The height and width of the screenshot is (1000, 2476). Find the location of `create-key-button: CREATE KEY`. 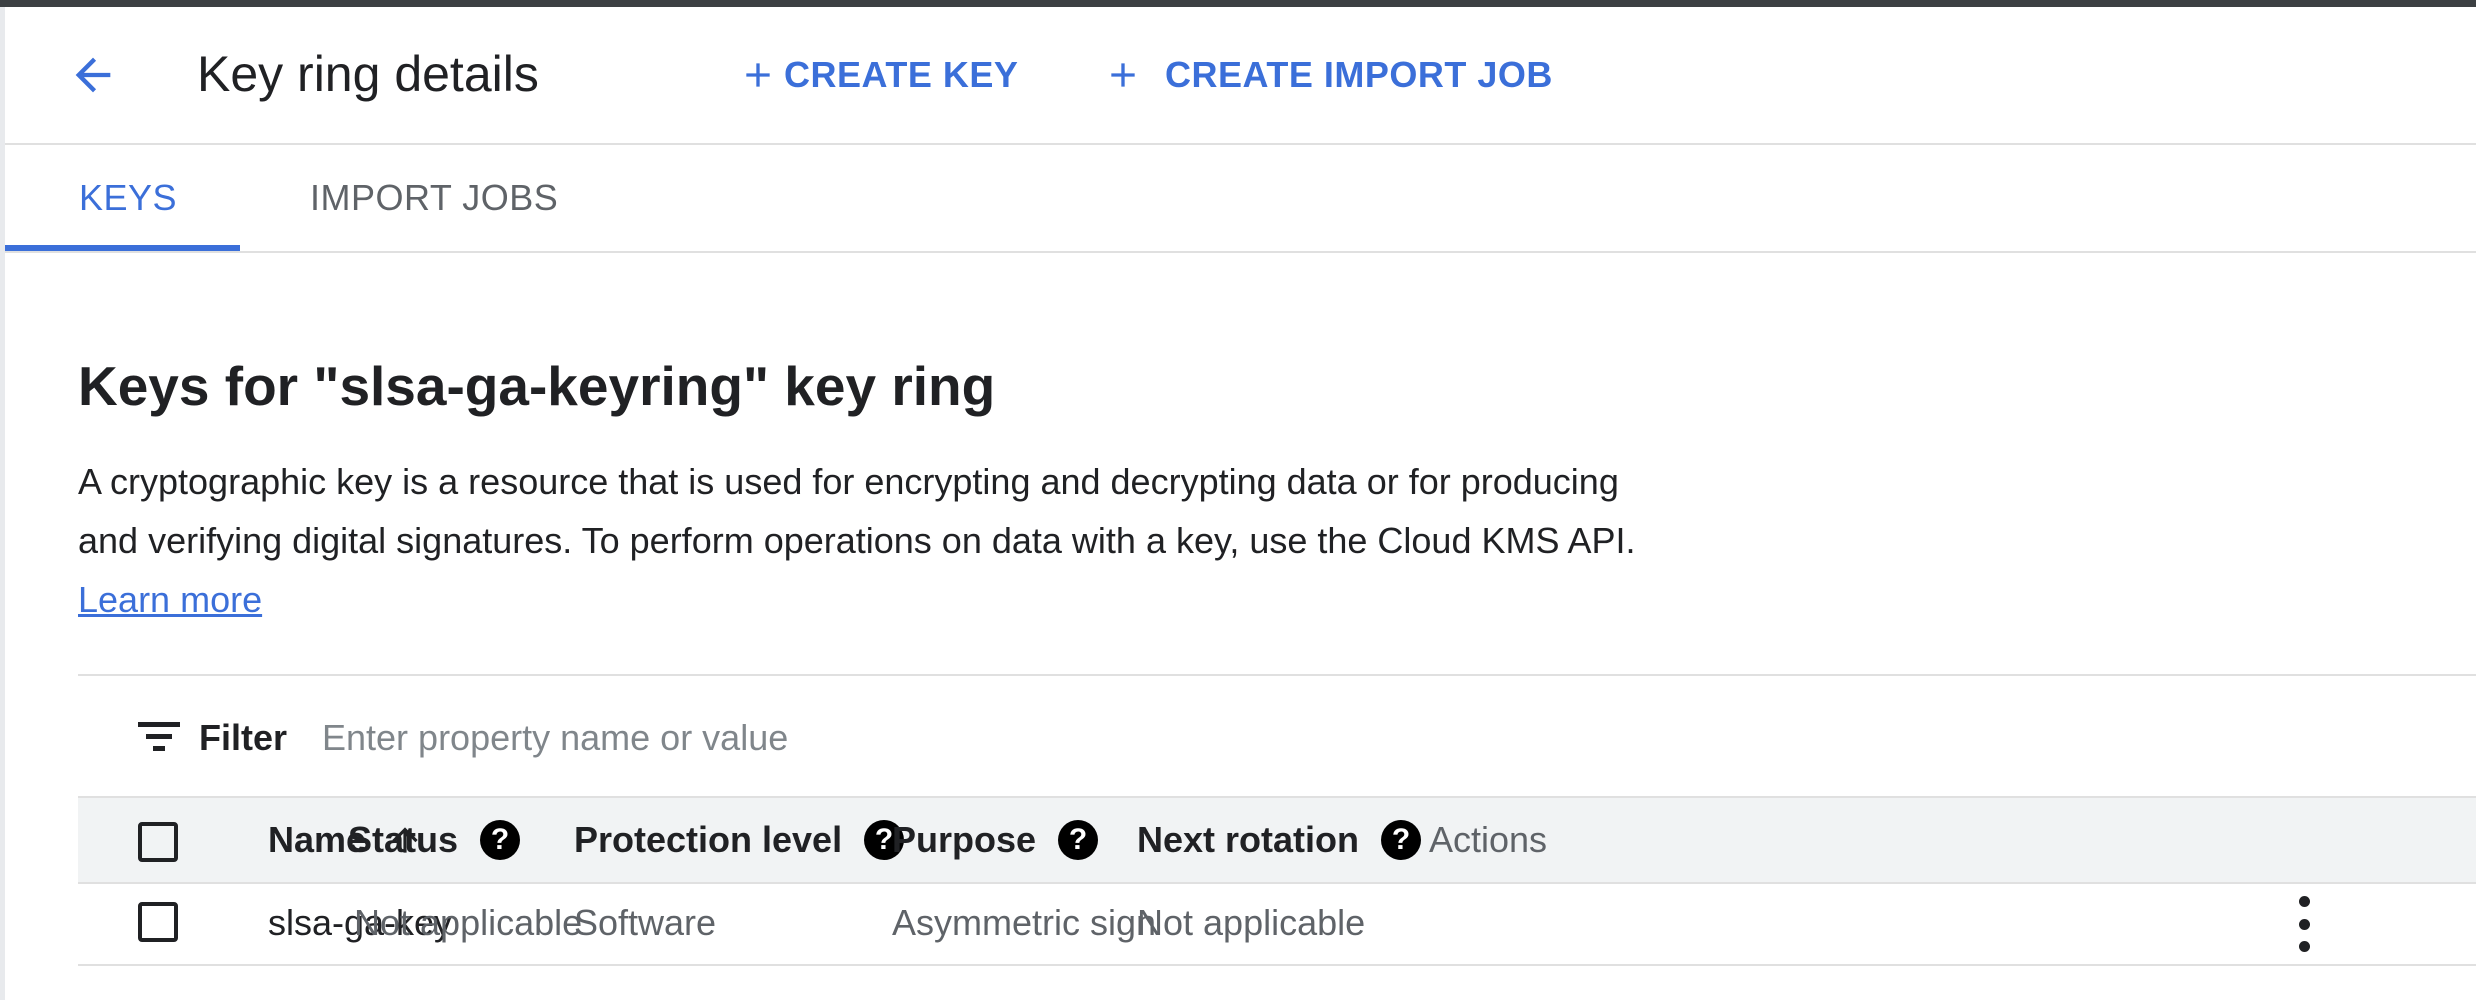

create-key-button: CREATE KEY is located at coordinates (878, 75).